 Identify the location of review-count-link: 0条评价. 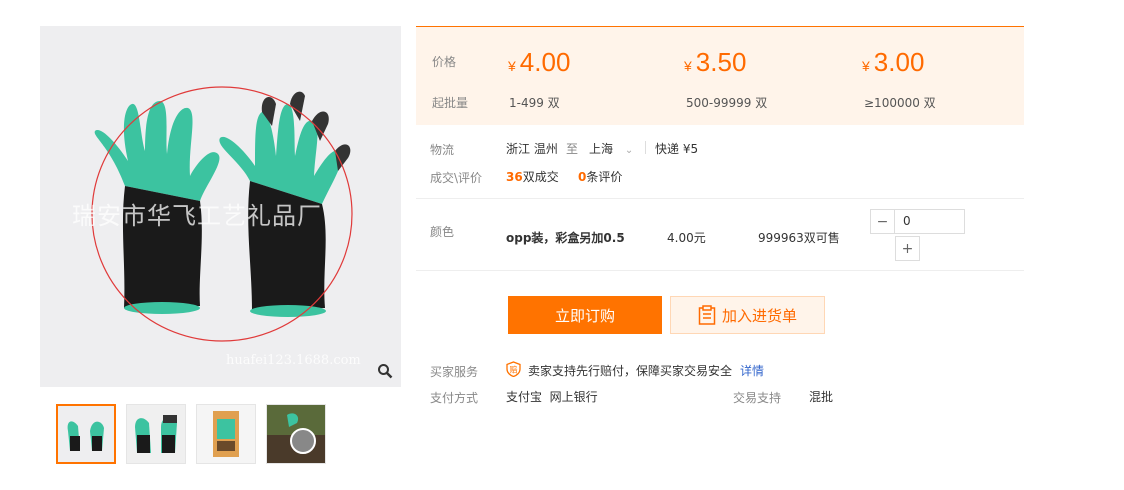
(600, 176).